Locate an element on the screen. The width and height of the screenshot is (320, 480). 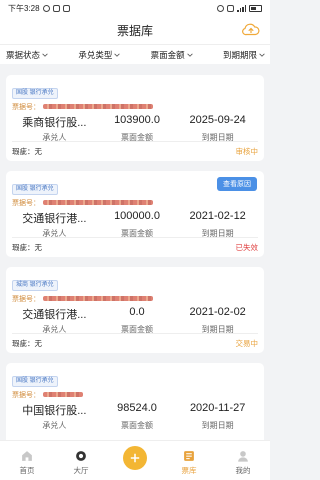
status-badge: 交易中 is located at coordinates (247, 343).